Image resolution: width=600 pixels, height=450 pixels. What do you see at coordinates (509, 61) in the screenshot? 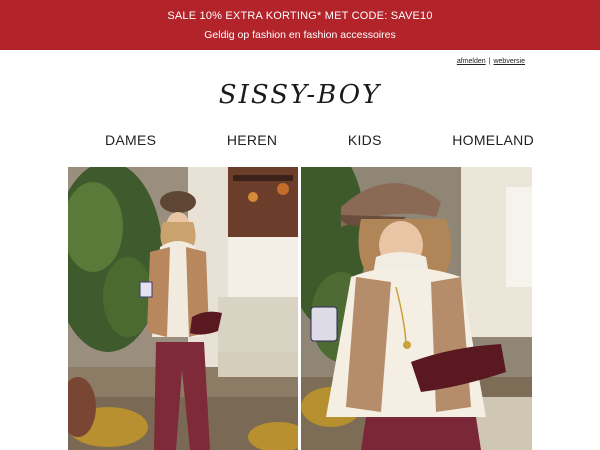
I see `webversion-link: webversie` at bounding box center [509, 61].